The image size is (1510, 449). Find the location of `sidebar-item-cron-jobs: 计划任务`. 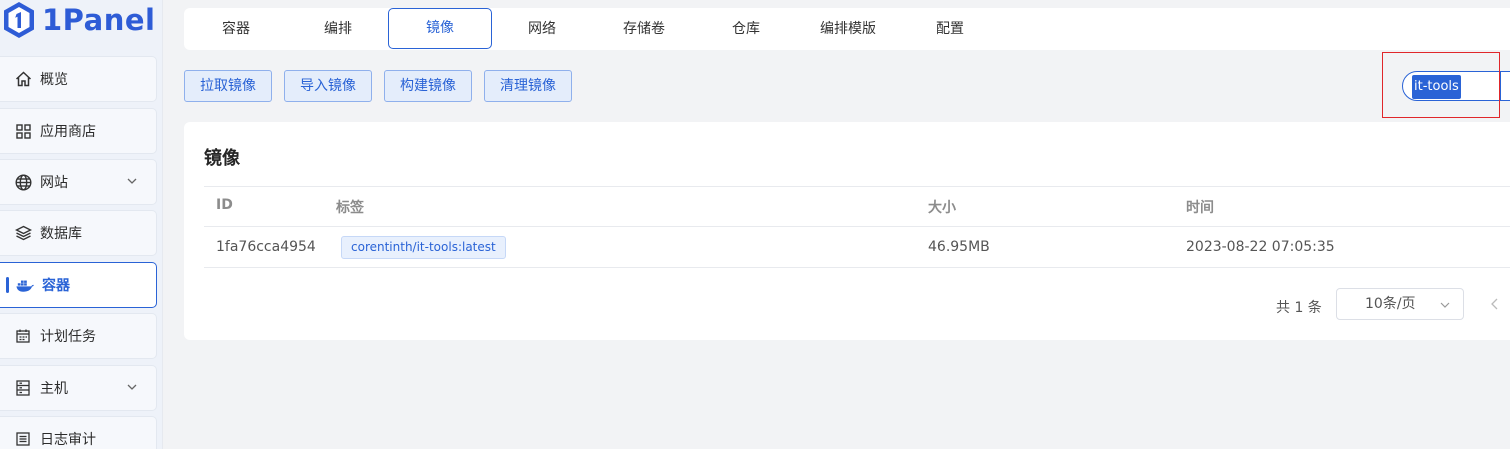

sidebar-item-cron-jobs: 计划任务 is located at coordinates (78, 336).